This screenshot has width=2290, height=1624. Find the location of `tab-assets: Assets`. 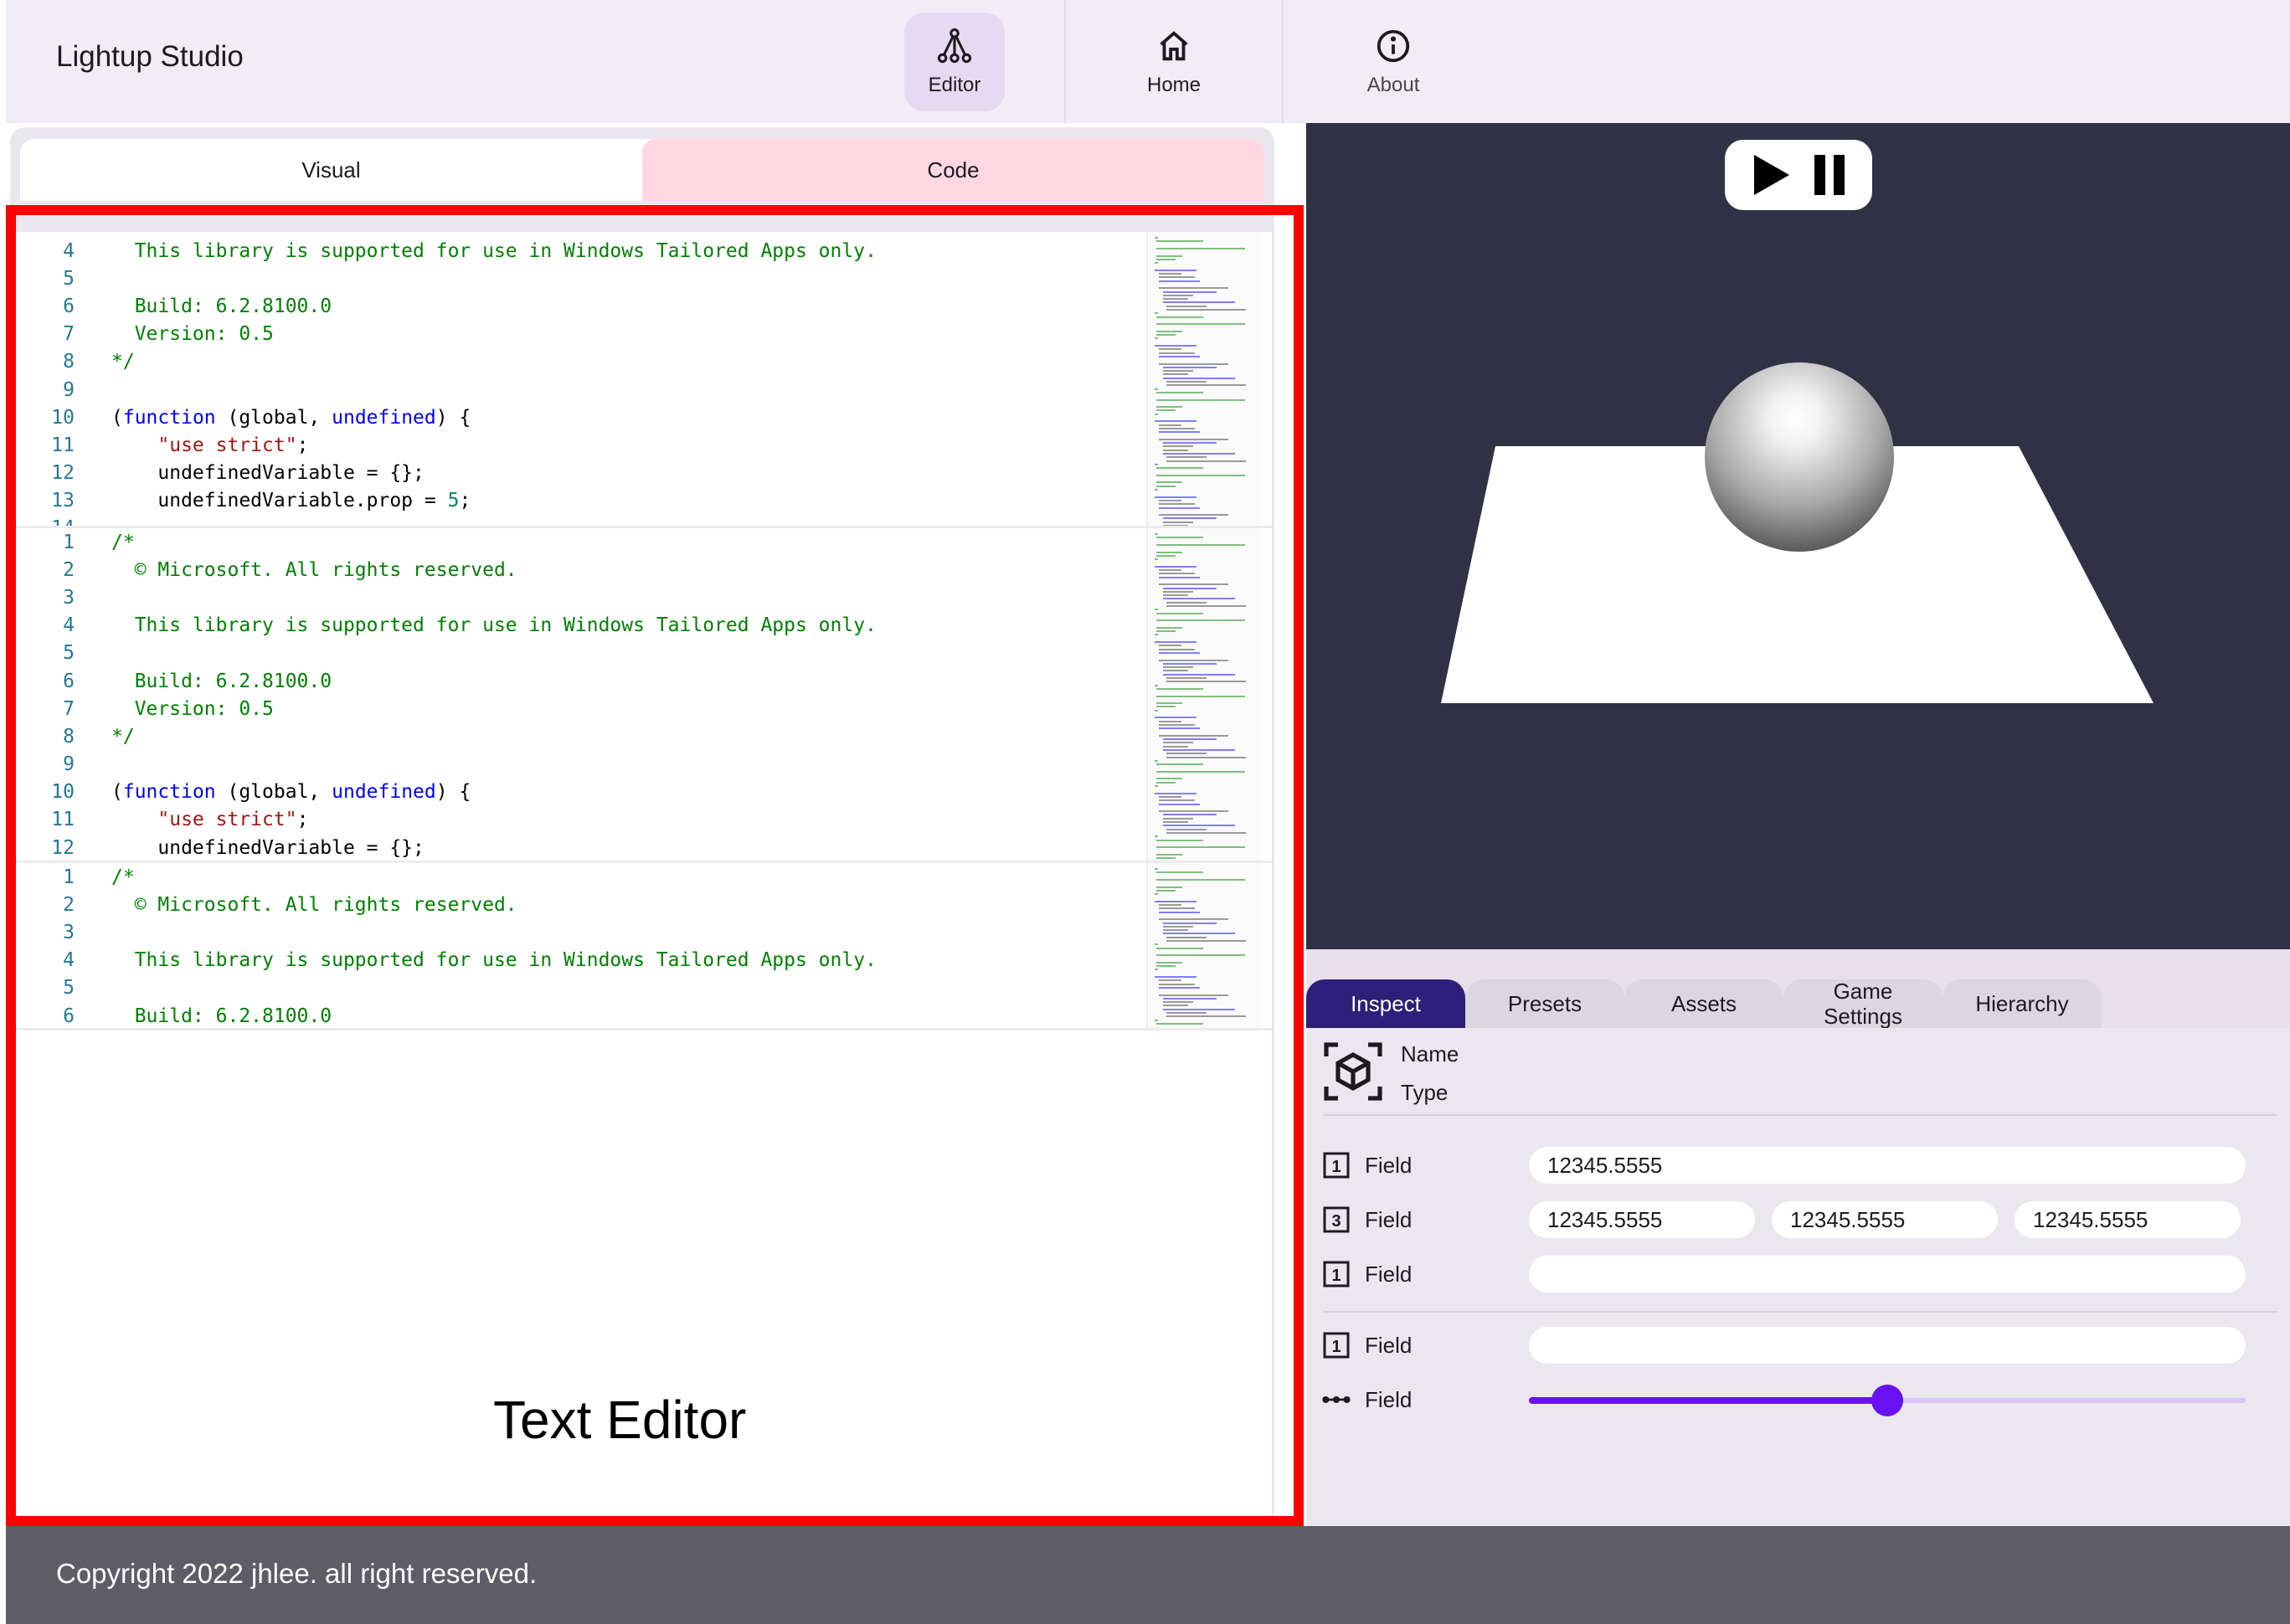

tab-assets: Assets is located at coordinates (1703, 1003).